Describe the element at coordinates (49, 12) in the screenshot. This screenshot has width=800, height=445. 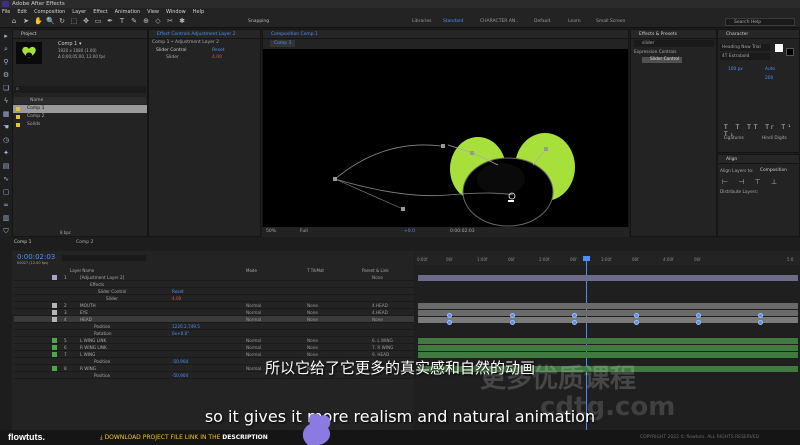
I see `menu-composition: Composition` at that location.